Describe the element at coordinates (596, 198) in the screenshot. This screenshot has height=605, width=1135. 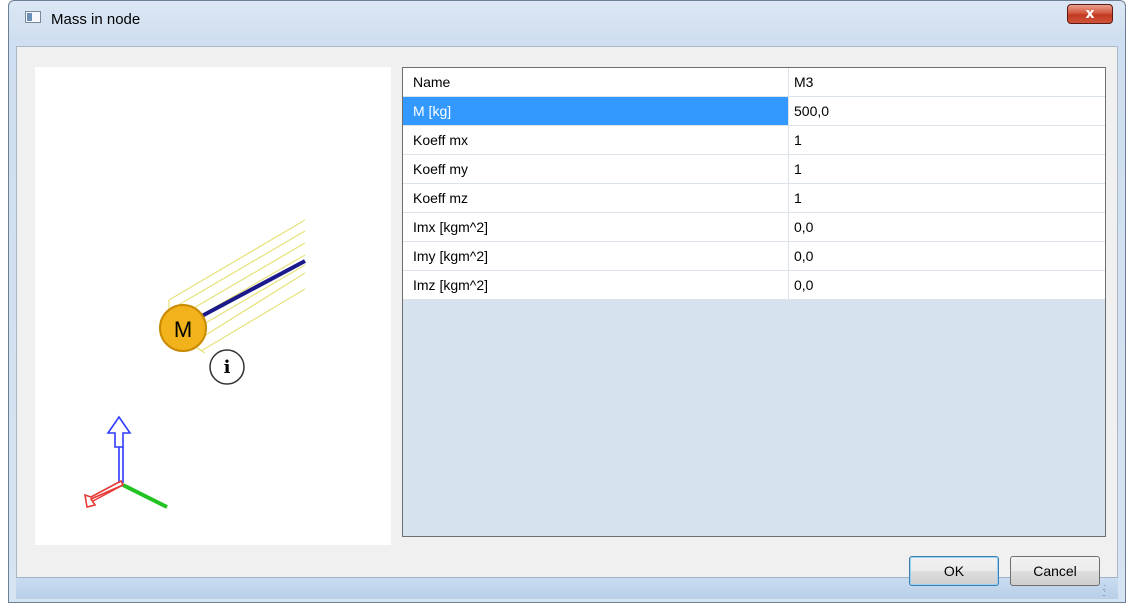
I see `property-name: Koeff mz` at that location.